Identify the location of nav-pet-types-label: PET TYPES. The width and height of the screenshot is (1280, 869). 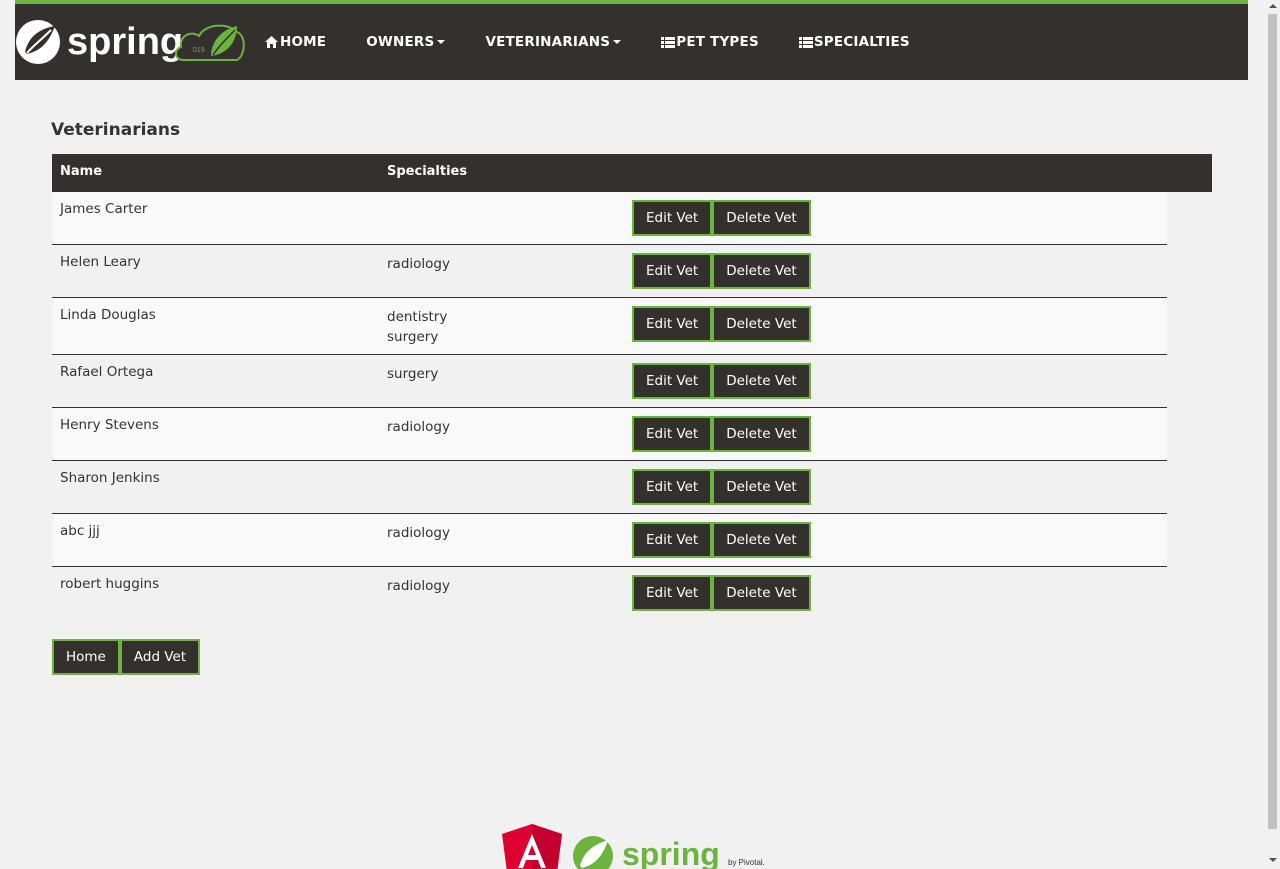
(717, 42).